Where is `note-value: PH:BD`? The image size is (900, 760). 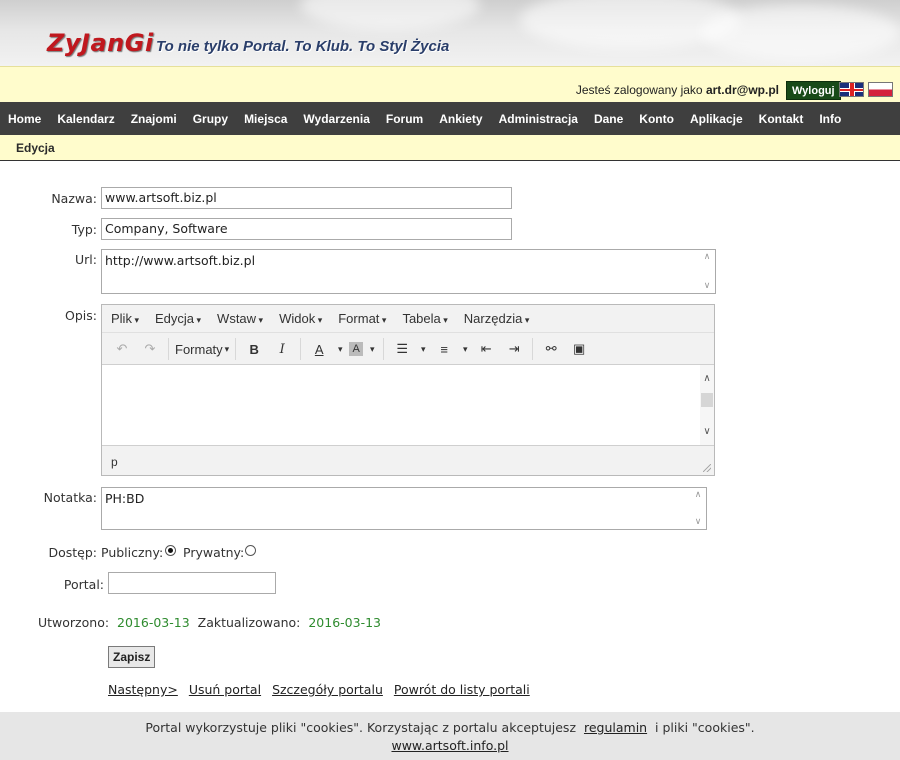
note-value: PH:BD is located at coordinates (125, 498).